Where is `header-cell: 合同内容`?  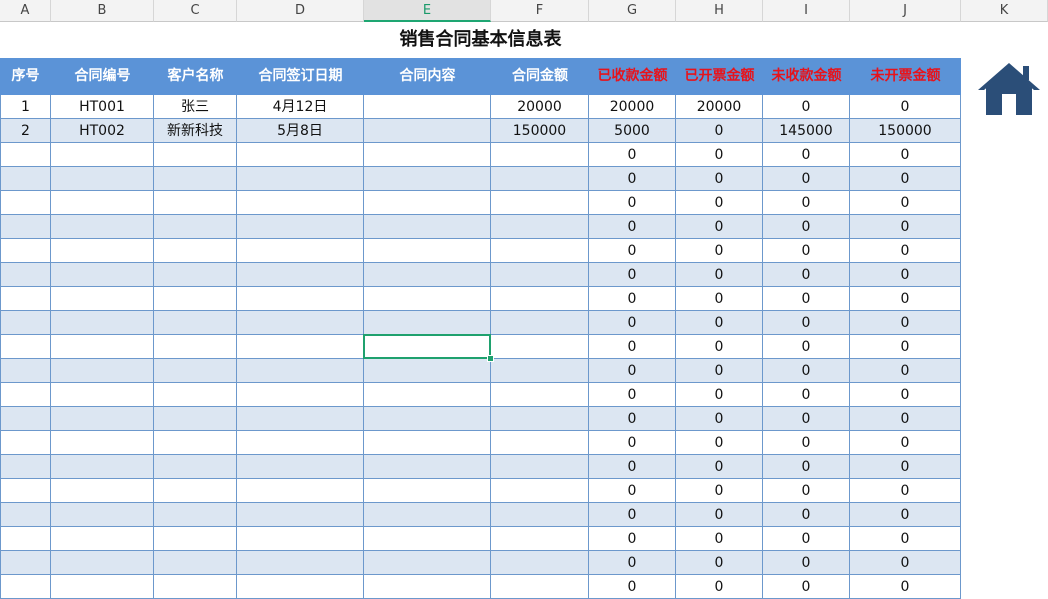
header-cell: 合同内容 is located at coordinates (427, 76).